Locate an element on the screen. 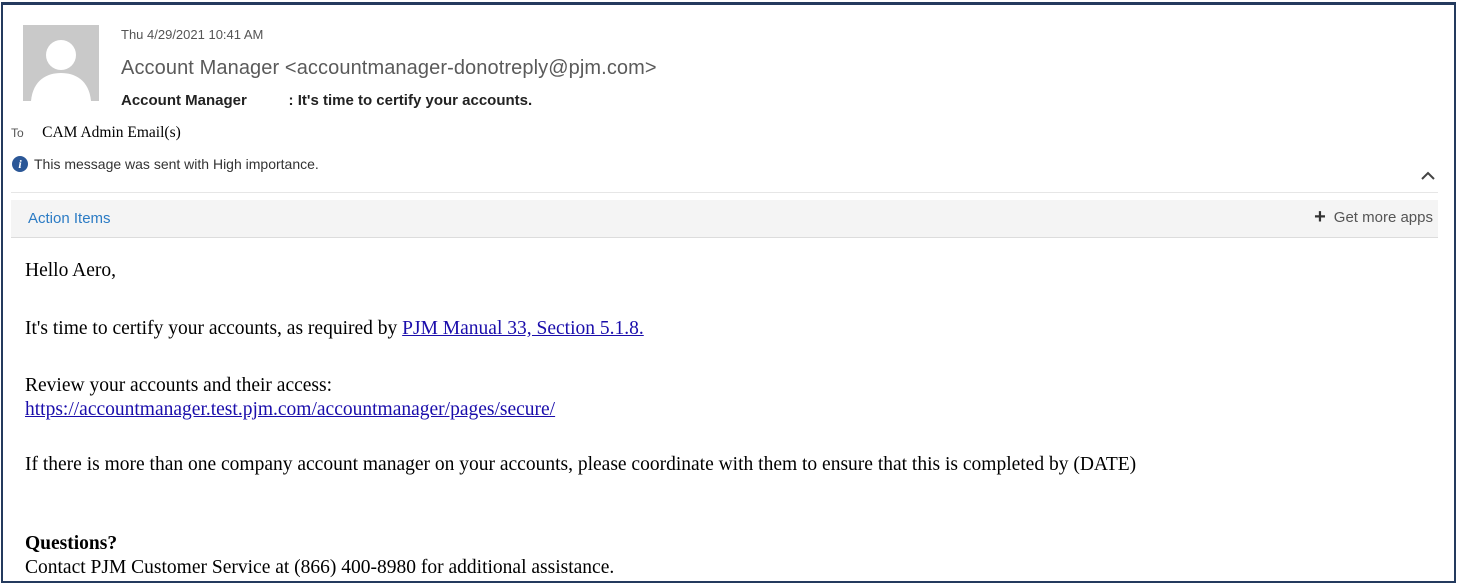  action-bar: Action Items + Get more apps is located at coordinates (724, 219).